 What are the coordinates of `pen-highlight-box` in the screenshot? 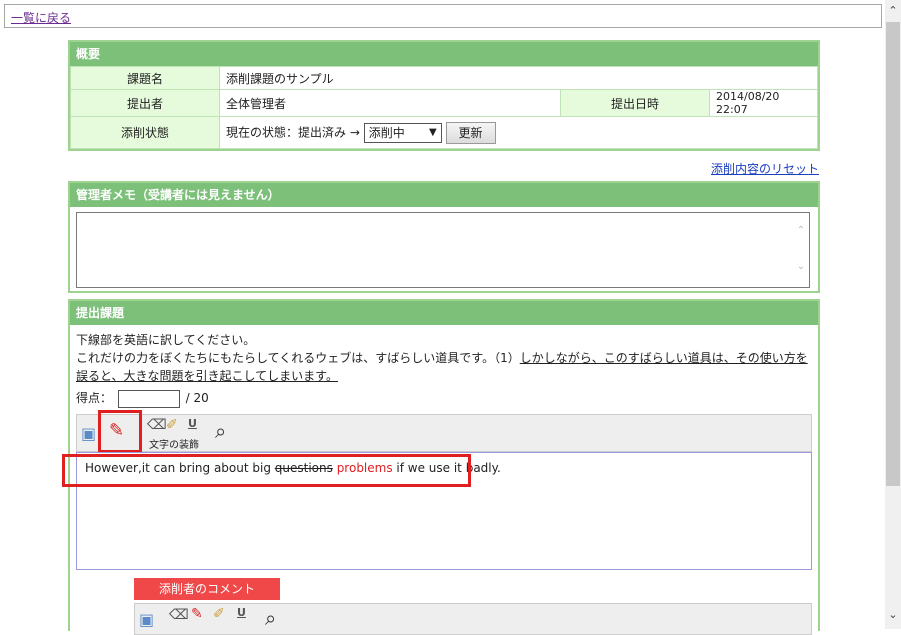 It's located at (120, 431).